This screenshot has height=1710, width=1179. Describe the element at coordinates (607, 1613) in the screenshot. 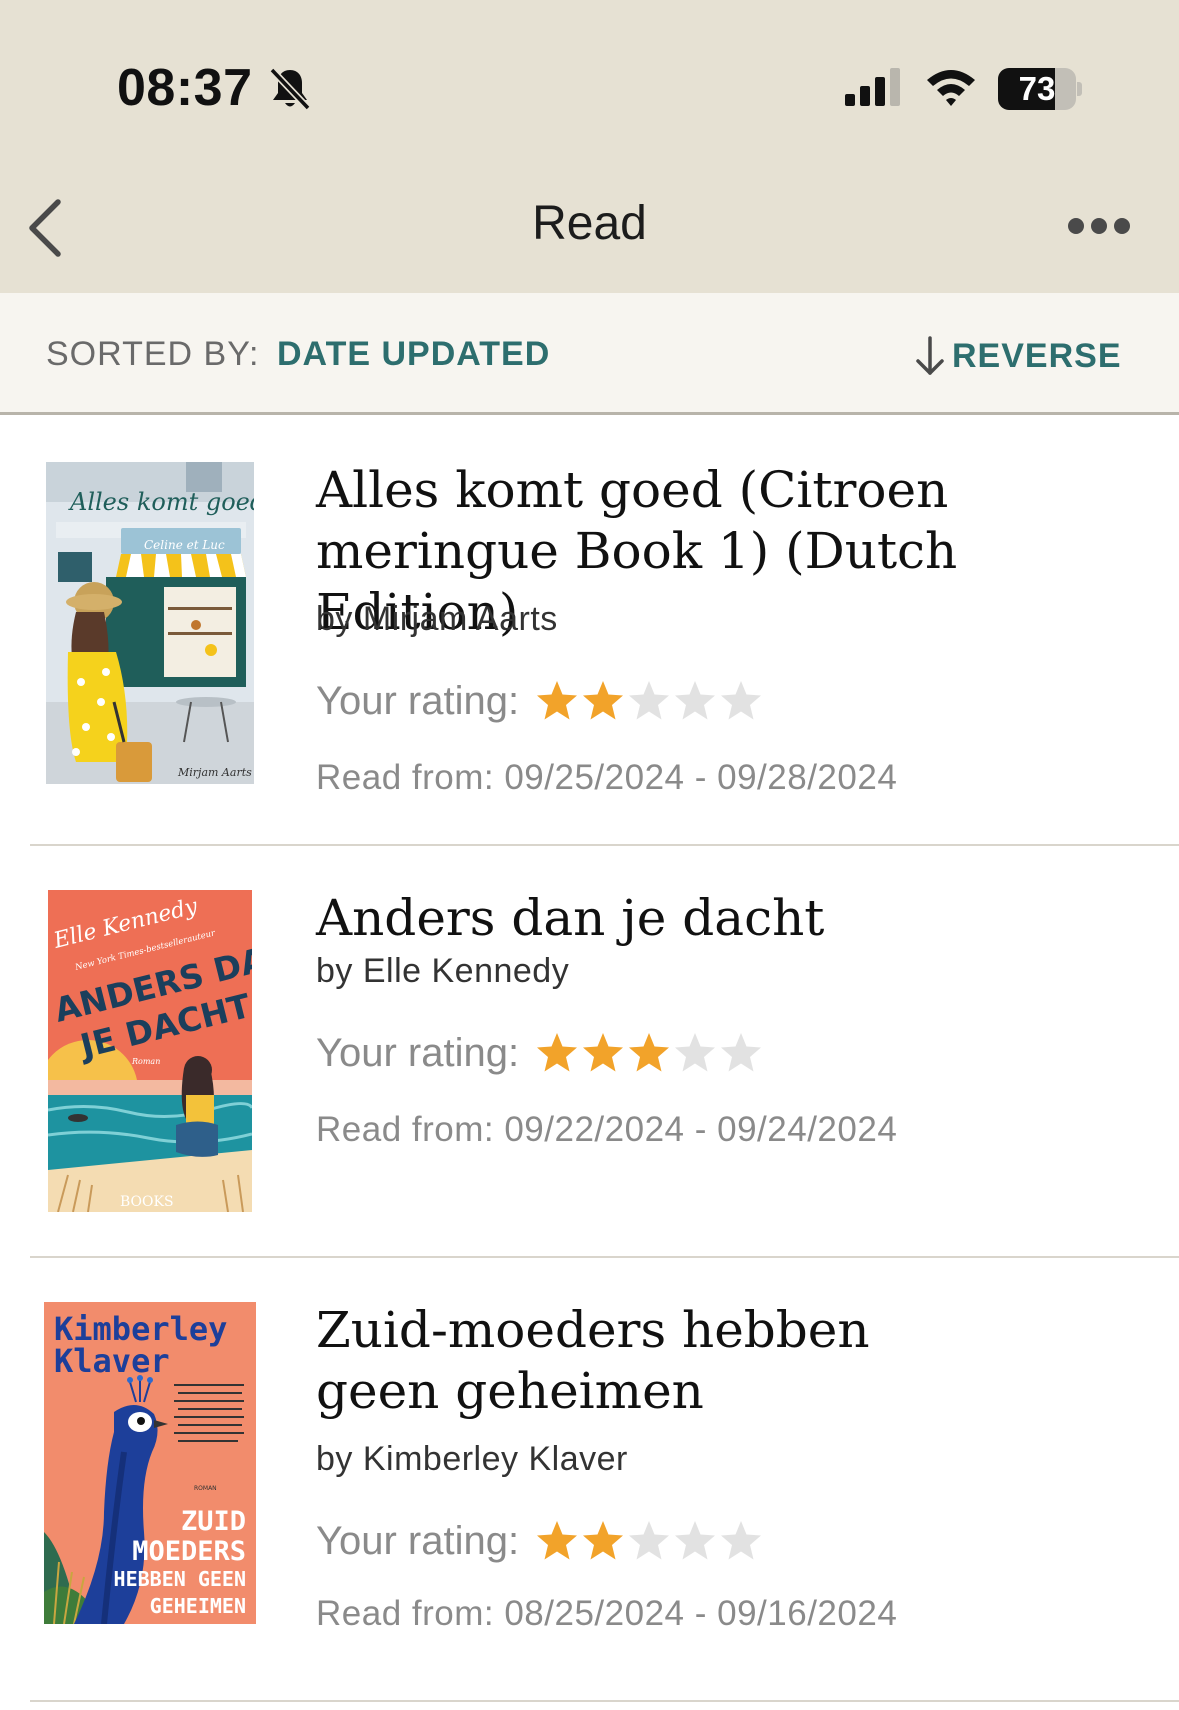

I see `read-dates: Read from: 08/25/2024 - 09/16/2024` at that location.